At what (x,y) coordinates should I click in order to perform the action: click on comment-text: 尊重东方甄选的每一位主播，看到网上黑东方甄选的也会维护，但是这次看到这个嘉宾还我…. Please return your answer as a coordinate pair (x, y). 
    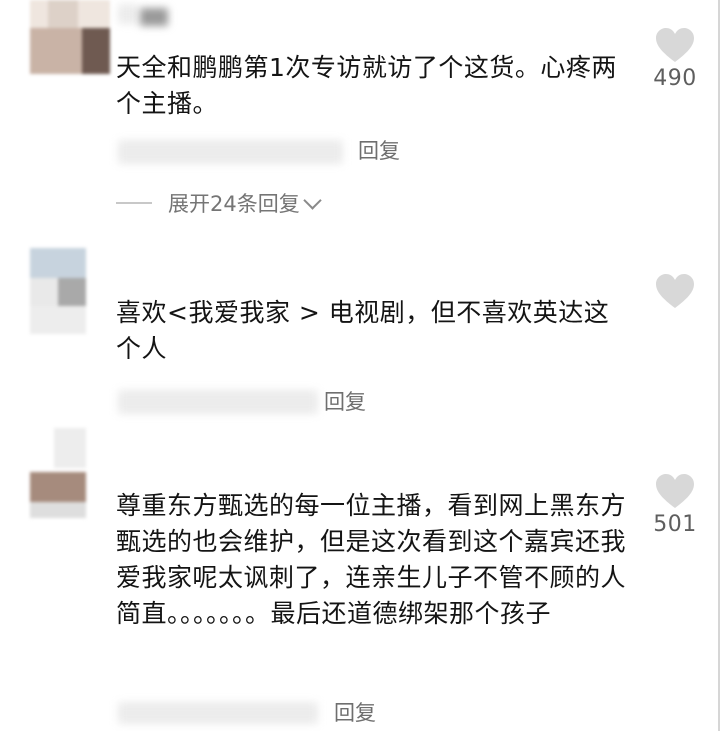
    Looking at the image, I should click on (371, 559).